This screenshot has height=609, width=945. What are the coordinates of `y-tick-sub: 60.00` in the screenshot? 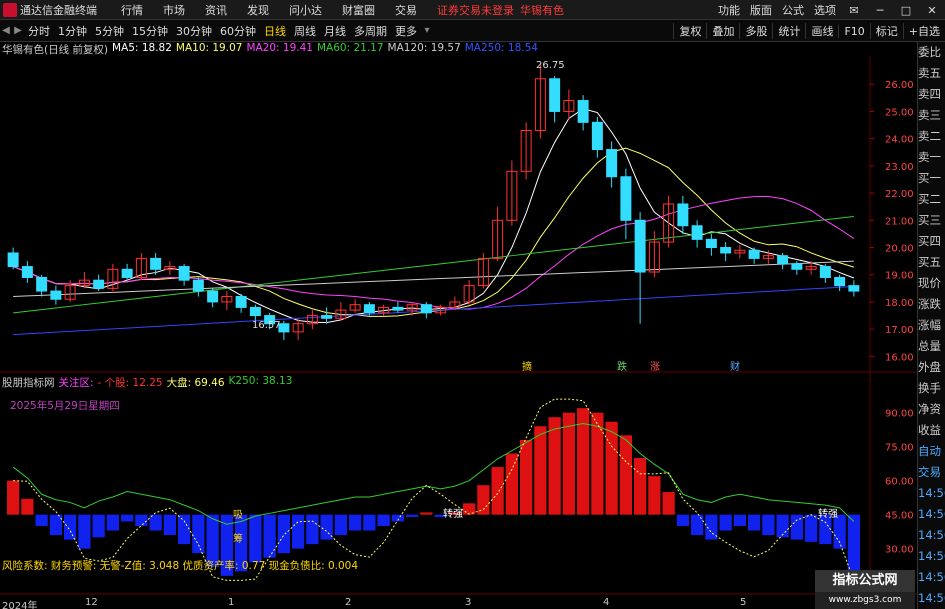 It's located at (899, 482).